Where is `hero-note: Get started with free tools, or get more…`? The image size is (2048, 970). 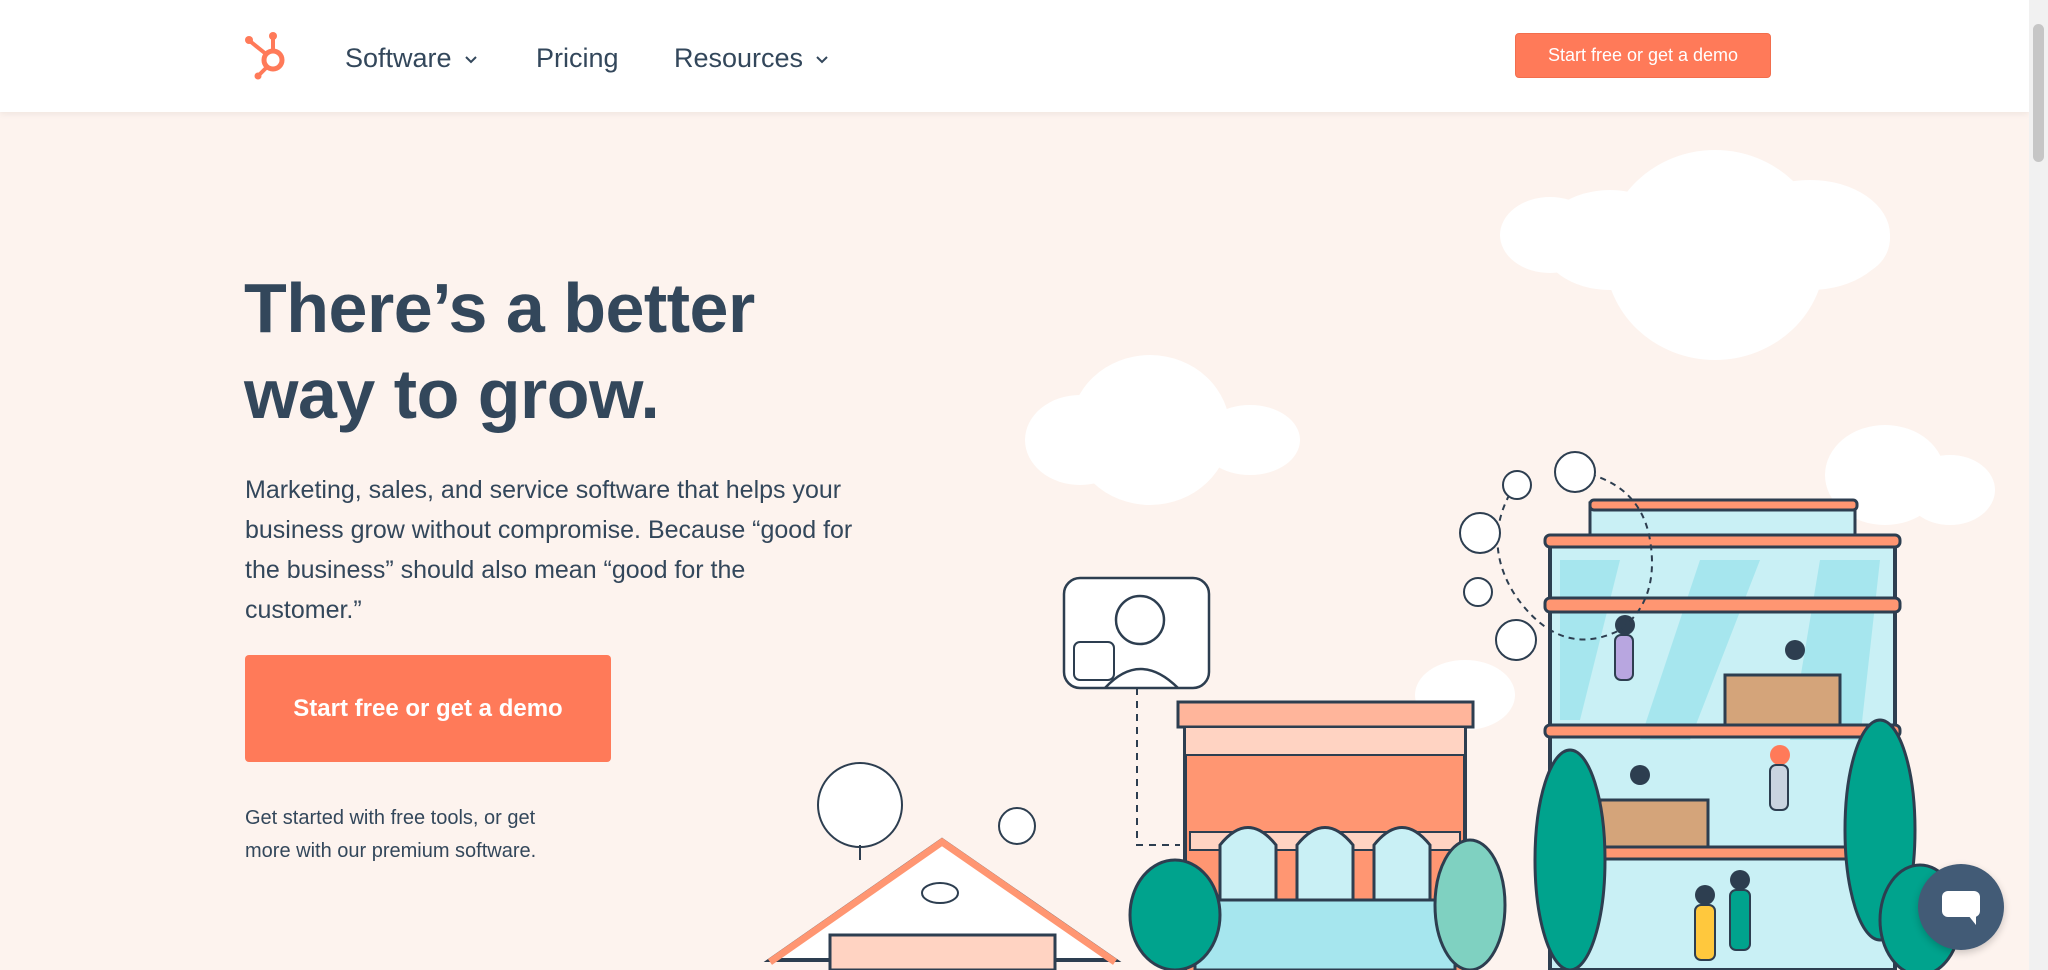
hero-note: Get started with free tools, or get more… is located at coordinates (391, 834).